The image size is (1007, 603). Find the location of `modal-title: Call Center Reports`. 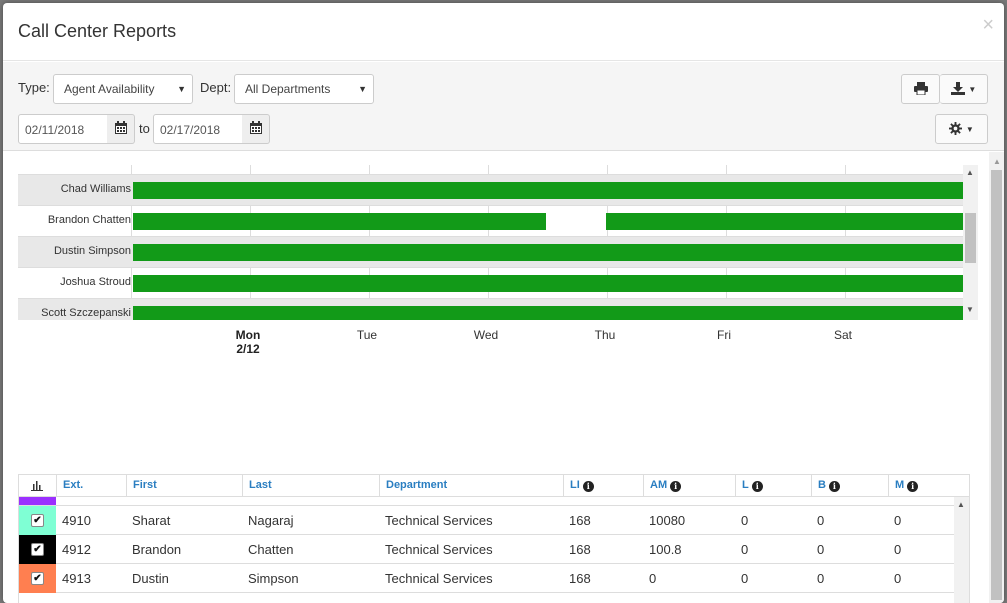

modal-title: Call Center Reports is located at coordinates (97, 31).